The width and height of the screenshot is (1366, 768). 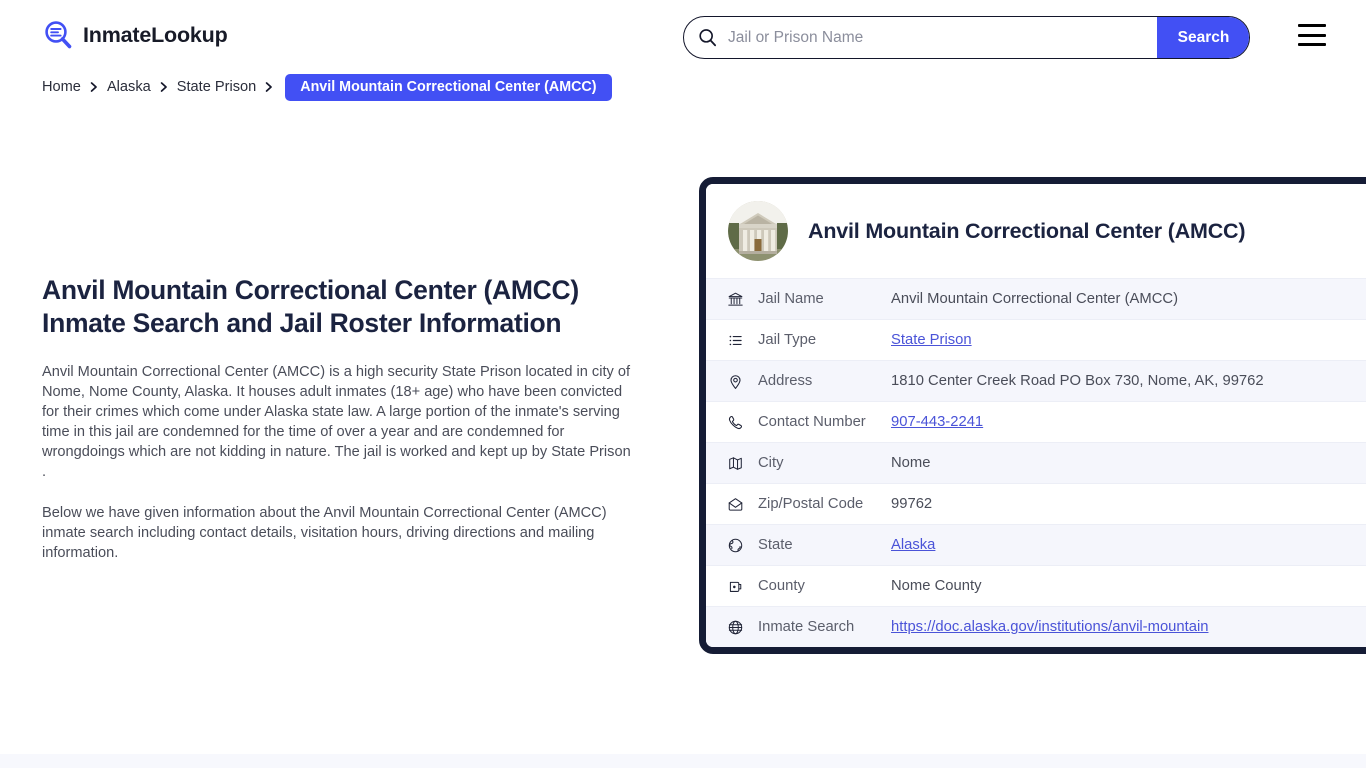 What do you see at coordinates (1036, 503) in the screenshot?
I see `table-row: Zip/Postal Code 99762` at bounding box center [1036, 503].